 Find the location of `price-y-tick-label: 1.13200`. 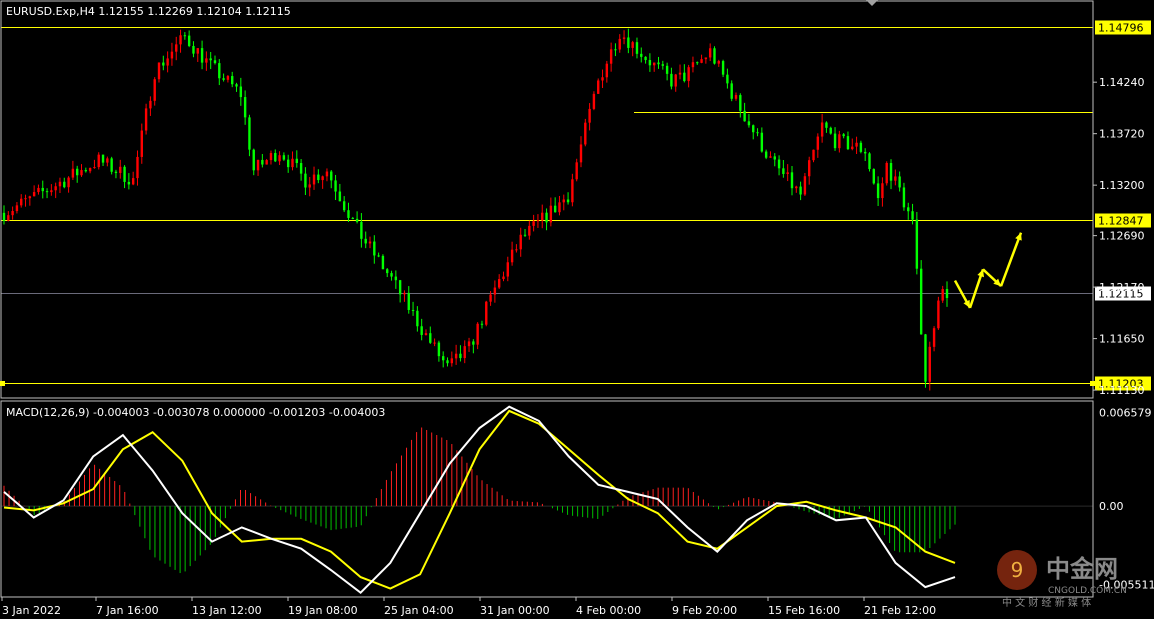

price-y-tick-label: 1.13200 is located at coordinates (1122, 185).